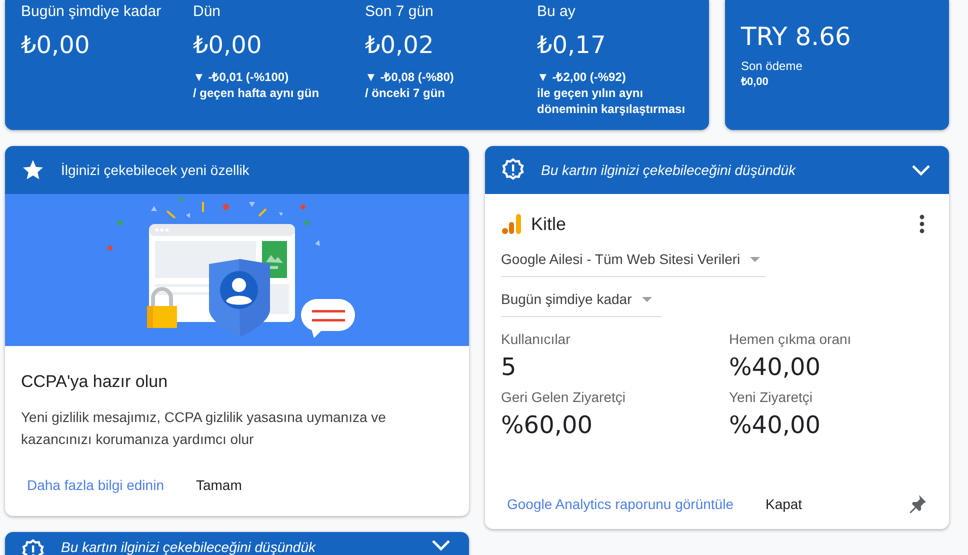 Image resolution: width=968 pixels, height=555 pixels. Describe the element at coordinates (399, 12) in the screenshot. I see `earnings-label: Son 7 gün` at that location.